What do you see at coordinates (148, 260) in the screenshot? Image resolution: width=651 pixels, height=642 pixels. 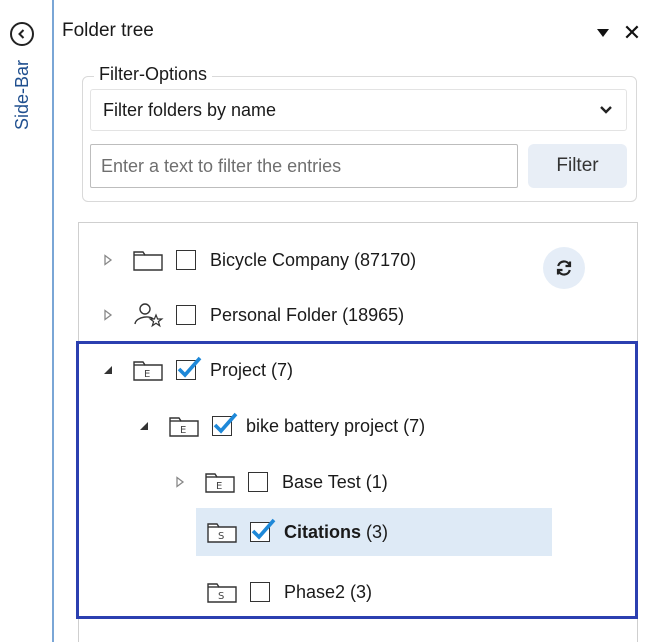 I see `folder-icon` at bounding box center [148, 260].